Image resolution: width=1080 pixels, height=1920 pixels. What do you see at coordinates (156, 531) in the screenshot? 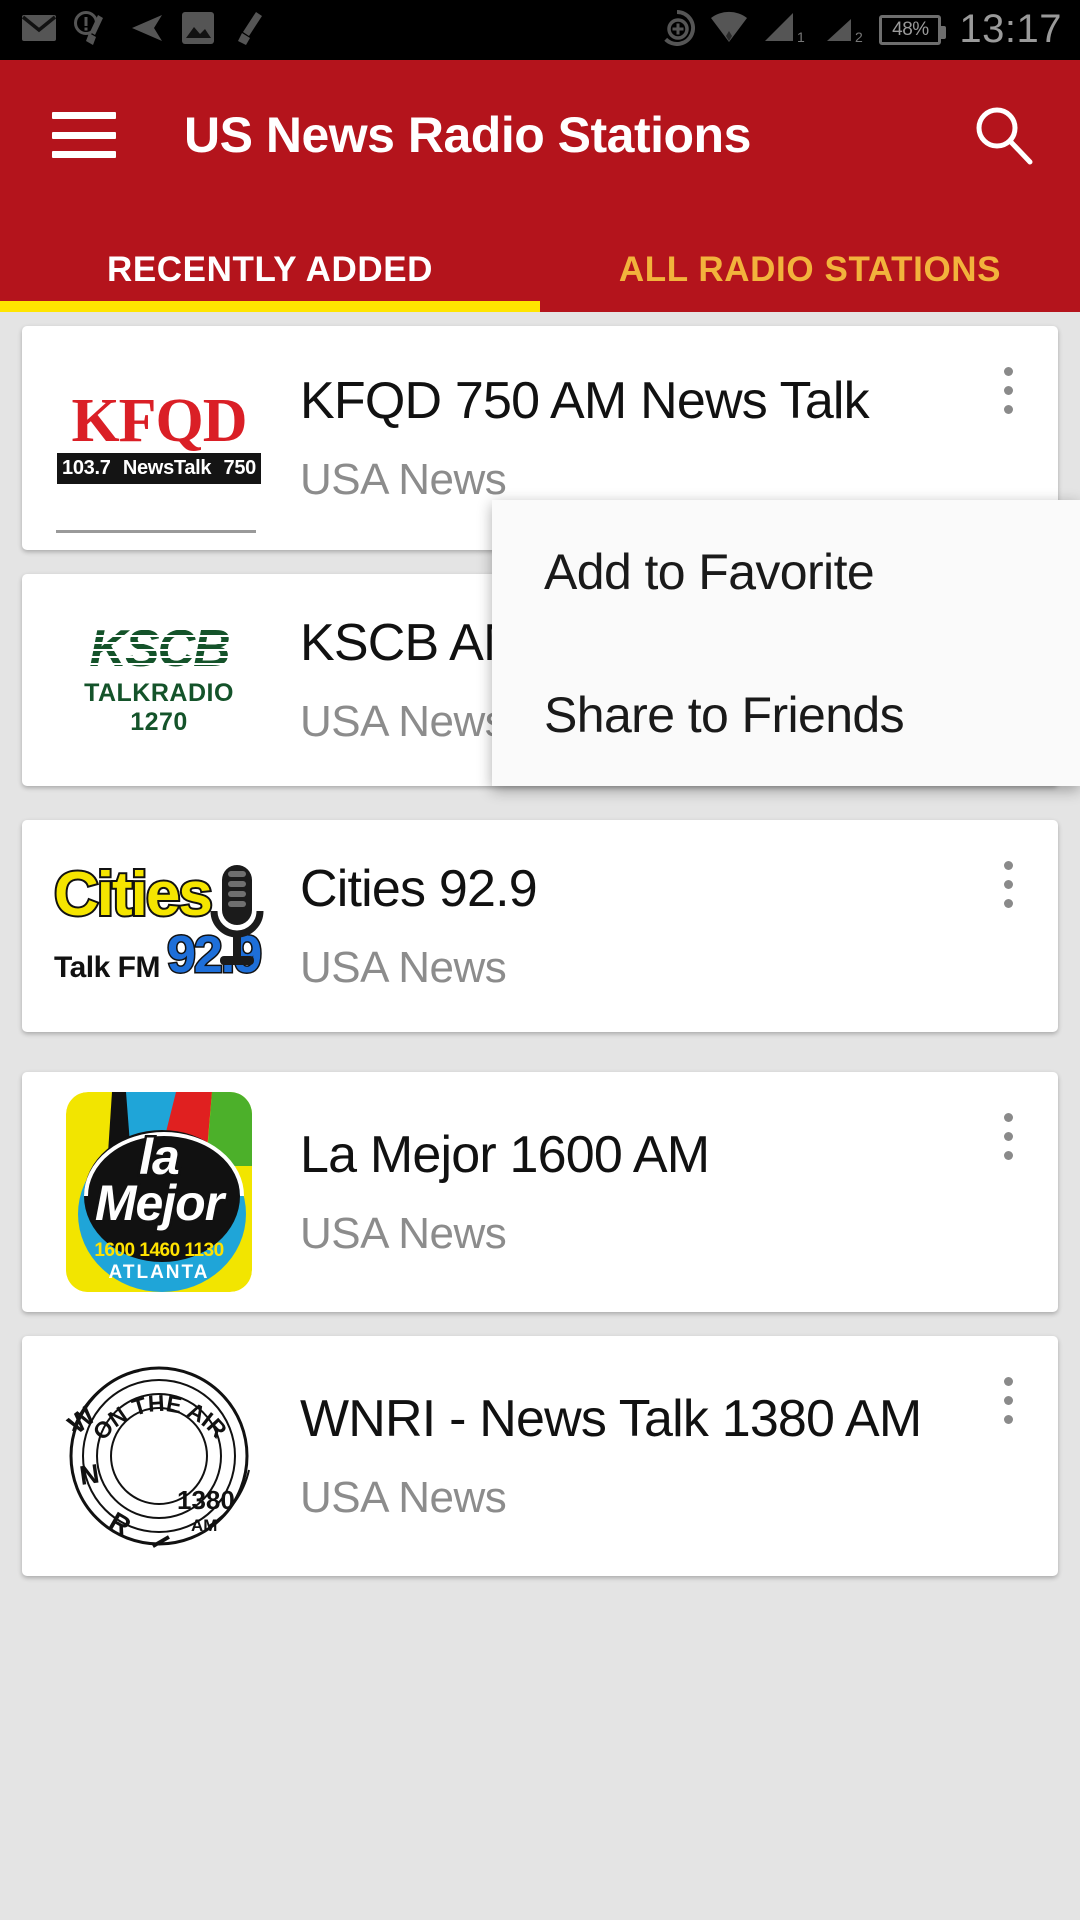
I see `selection-underline` at bounding box center [156, 531].